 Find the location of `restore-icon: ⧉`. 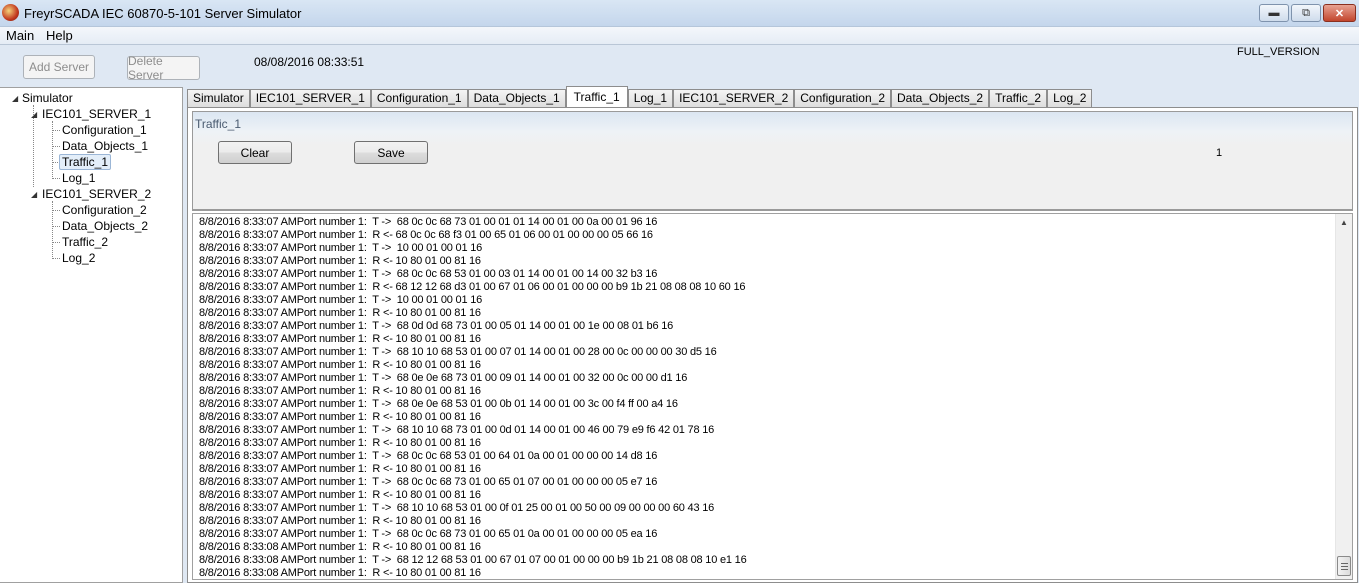

restore-icon: ⧉ is located at coordinates (1306, 12).